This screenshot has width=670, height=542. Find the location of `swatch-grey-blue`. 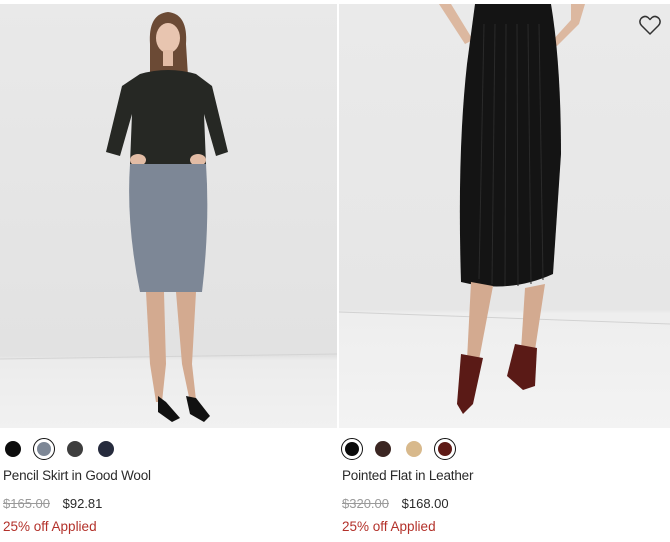

swatch-grey-blue is located at coordinates (44, 449).